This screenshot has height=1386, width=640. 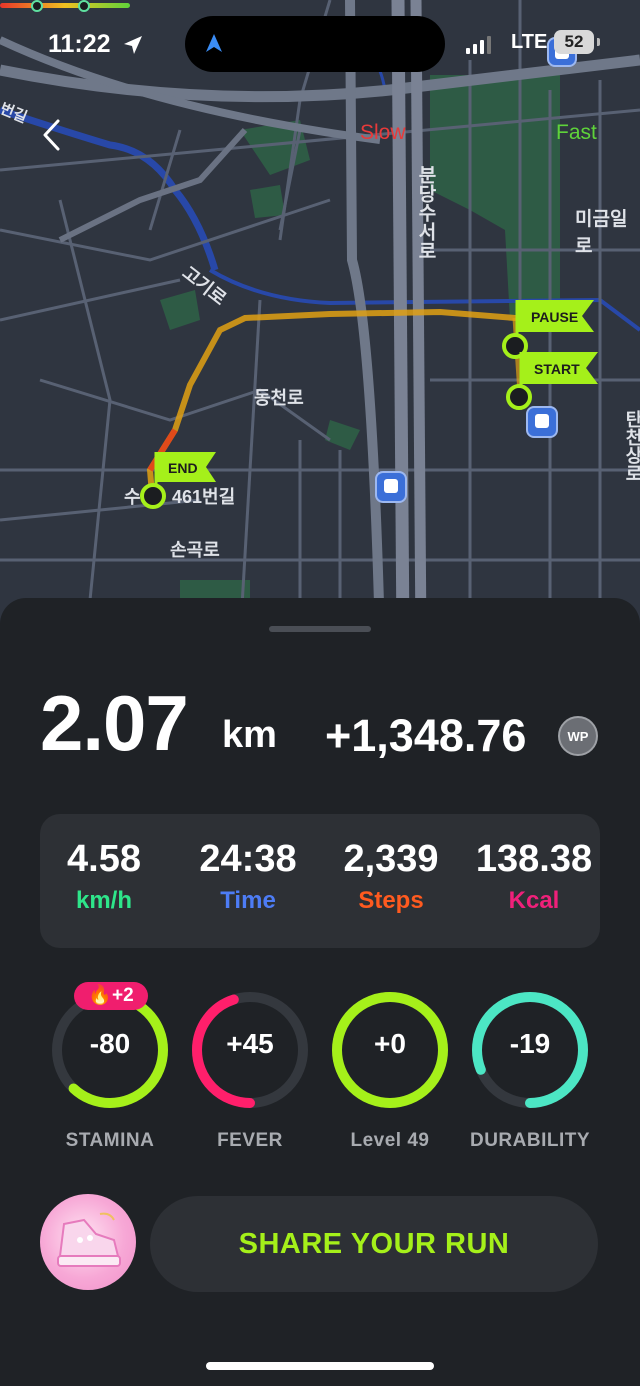 What do you see at coordinates (534, 859) in the screenshot?
I see `stat-value: 138.38` at bounding box center [534, 859].